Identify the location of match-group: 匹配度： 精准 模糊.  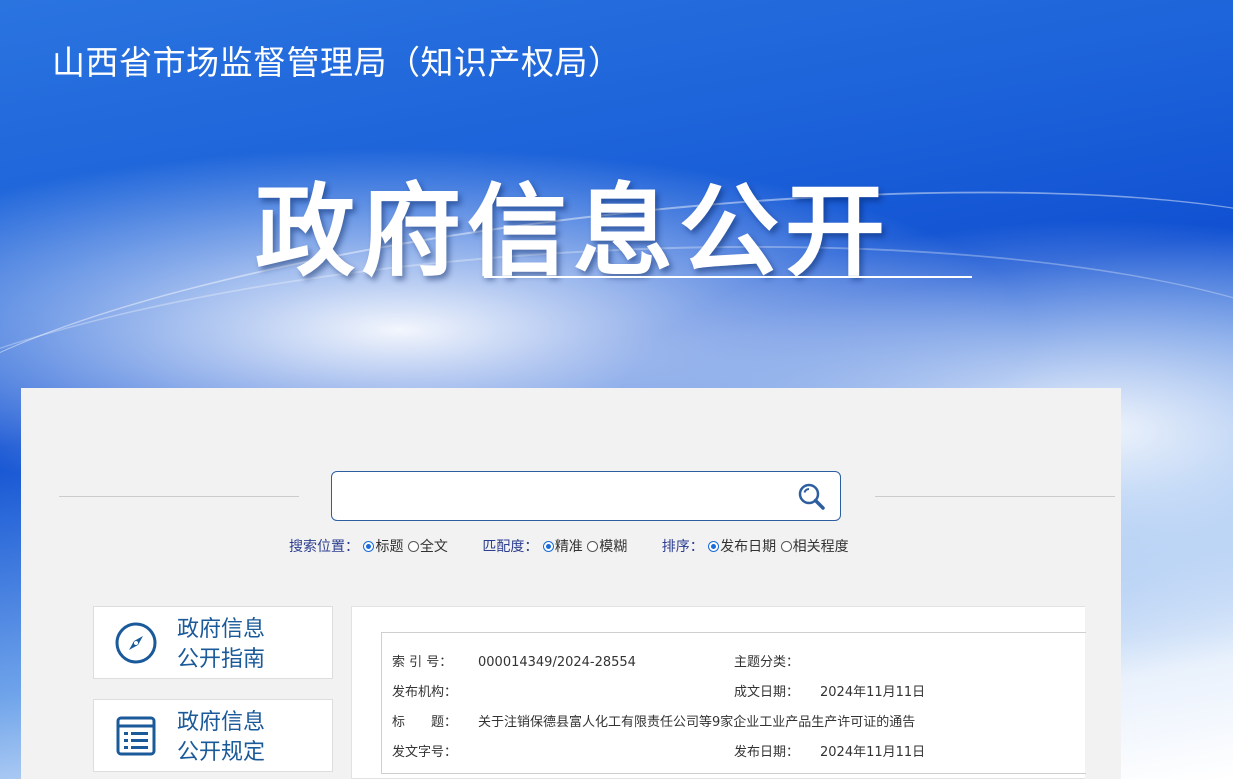
(554, 546).